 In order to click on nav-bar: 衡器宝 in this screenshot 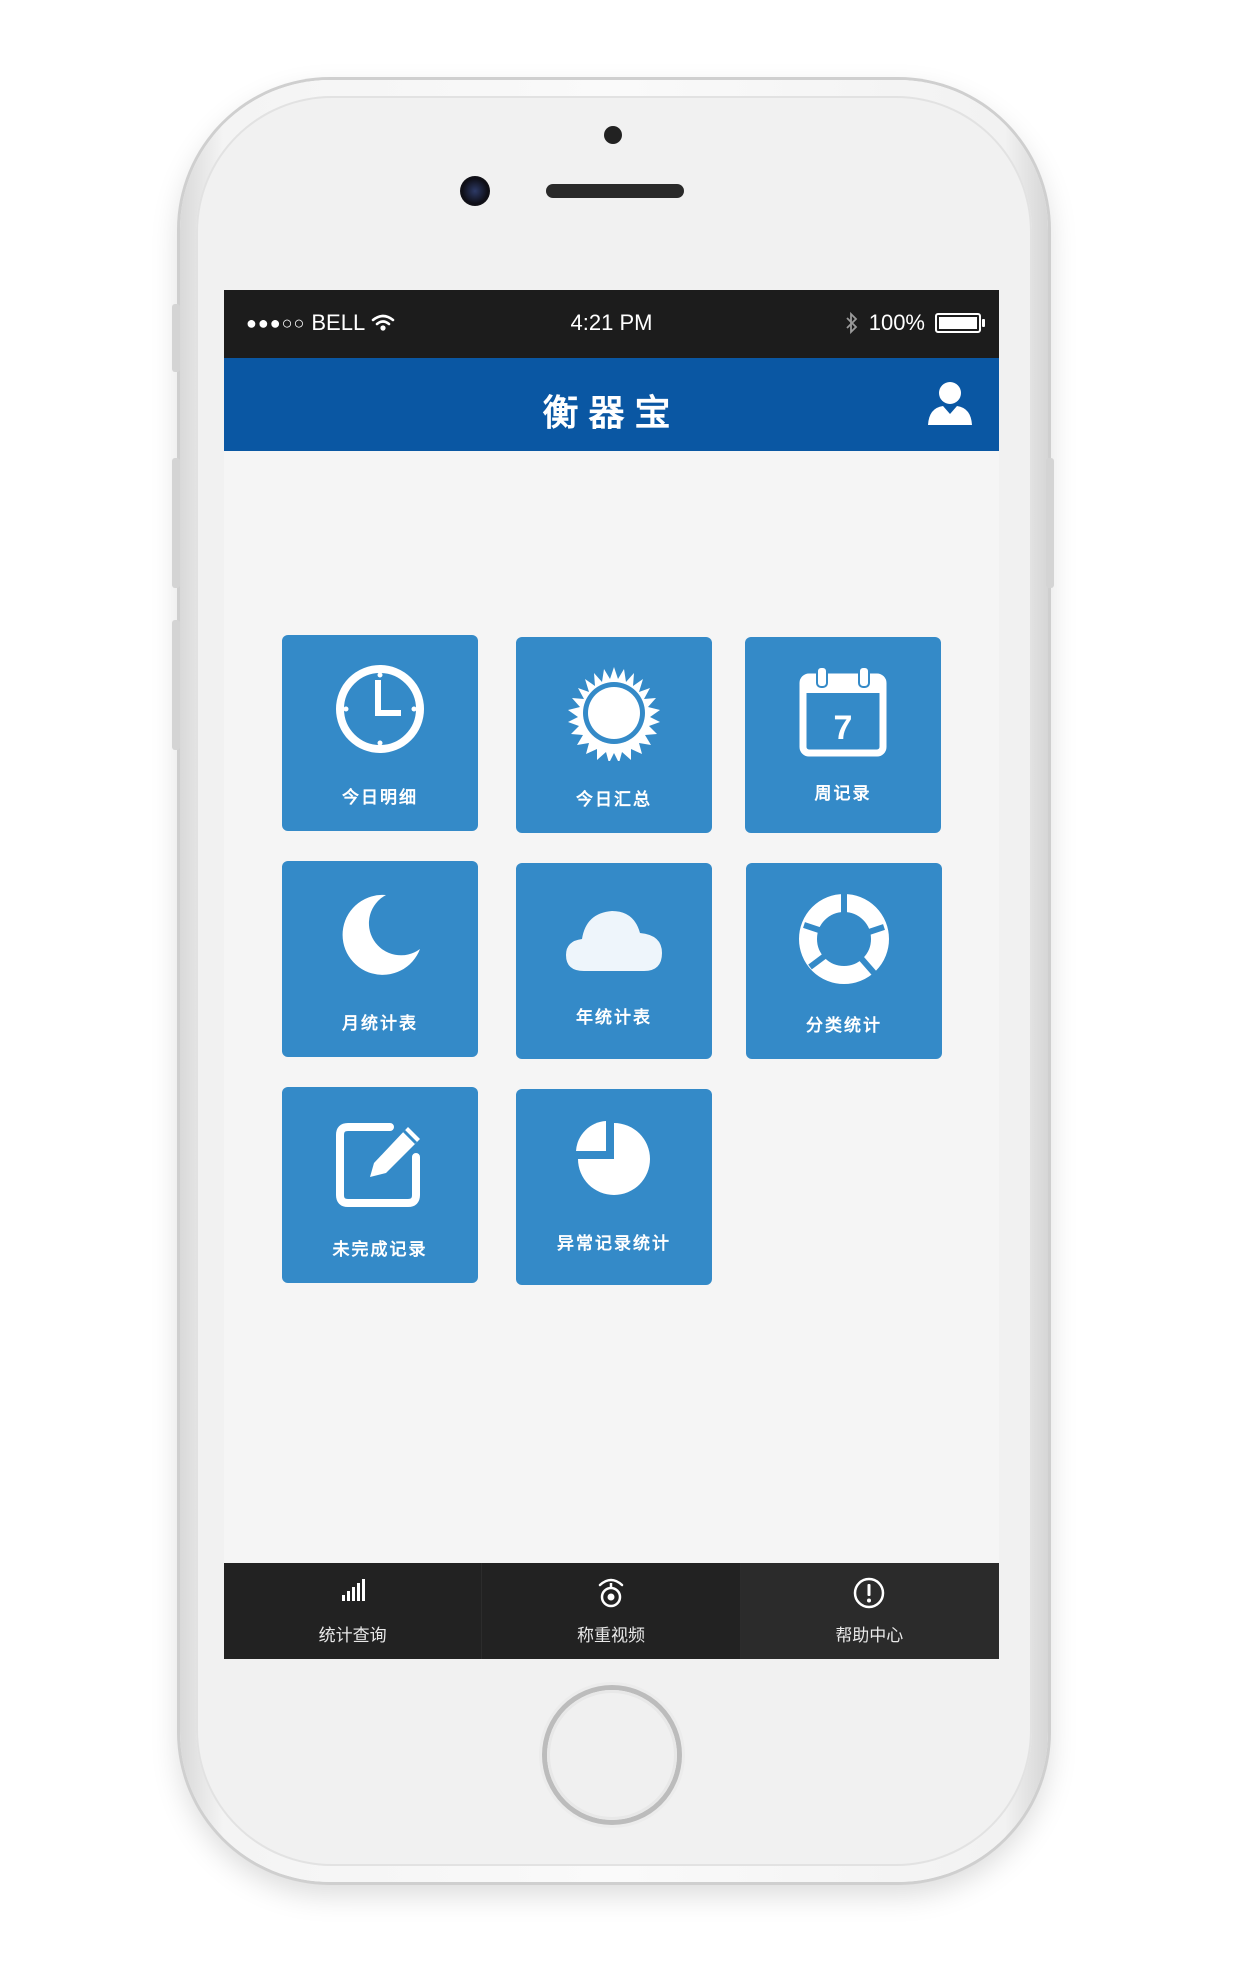, I will do `click(611, 404)`.